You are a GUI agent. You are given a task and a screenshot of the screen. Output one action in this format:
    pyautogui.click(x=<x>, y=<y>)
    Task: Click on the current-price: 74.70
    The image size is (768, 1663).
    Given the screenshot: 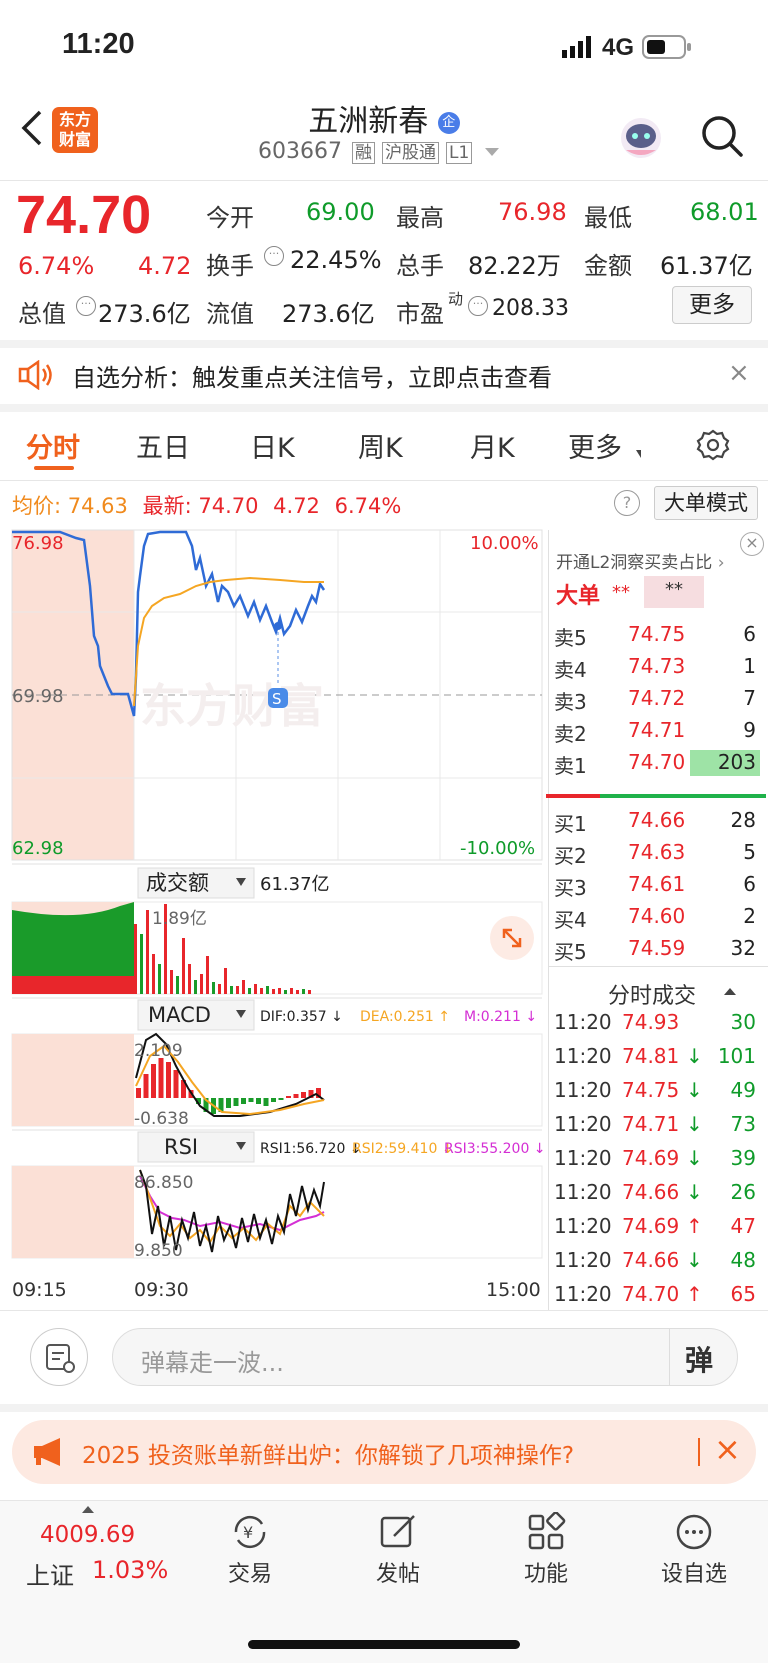 What is the action you would take?
    pyautogui.click(x=84, y=215)
    